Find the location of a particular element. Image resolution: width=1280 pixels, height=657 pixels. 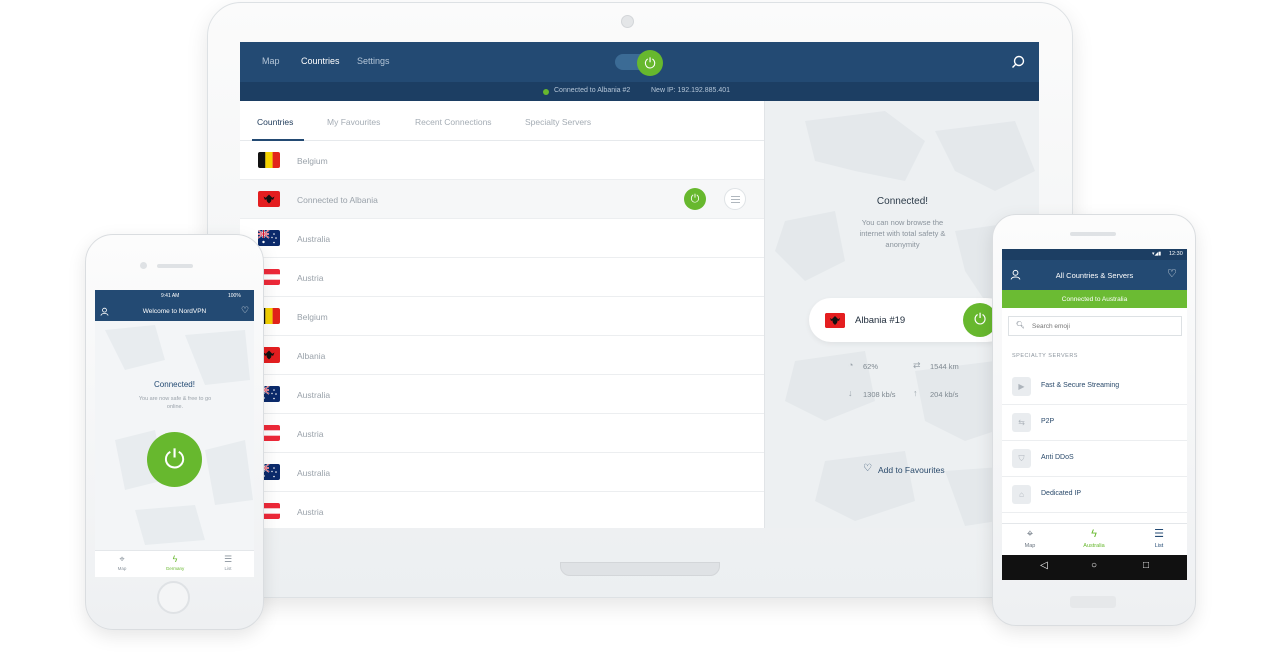

download-speed: 1308 kb/s is located at coordinates (879, 394).